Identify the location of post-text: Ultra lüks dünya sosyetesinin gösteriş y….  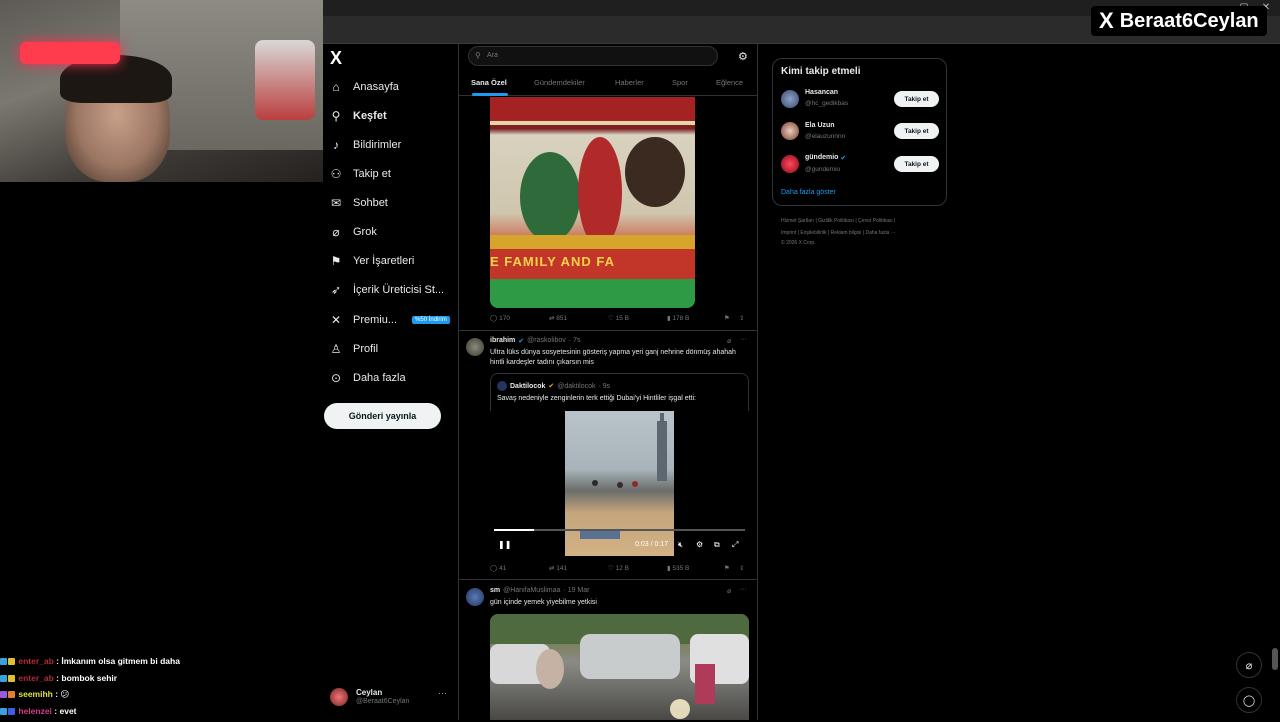
(613, 357).